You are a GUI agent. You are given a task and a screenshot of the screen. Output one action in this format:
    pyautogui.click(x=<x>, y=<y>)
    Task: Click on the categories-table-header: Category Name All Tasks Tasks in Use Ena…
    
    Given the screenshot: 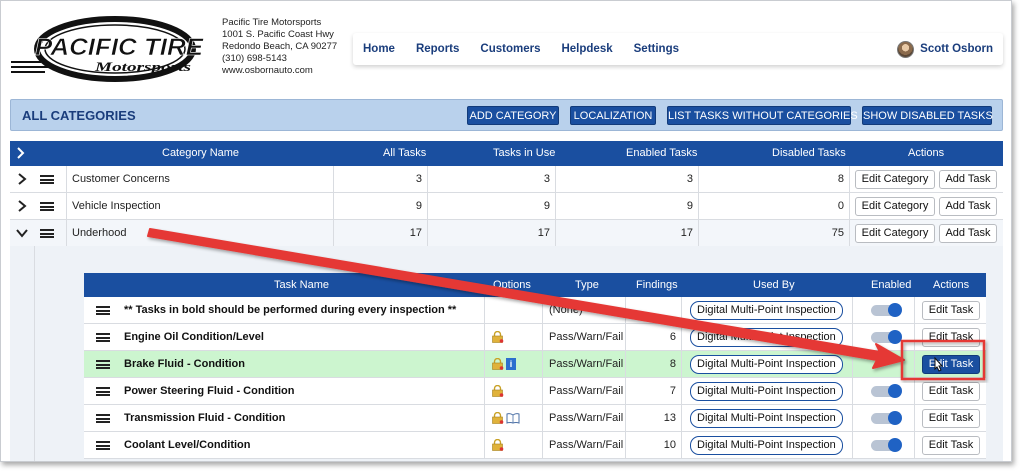 What is the action you would take?
    pyautogui.click(x=506, y=153)
    